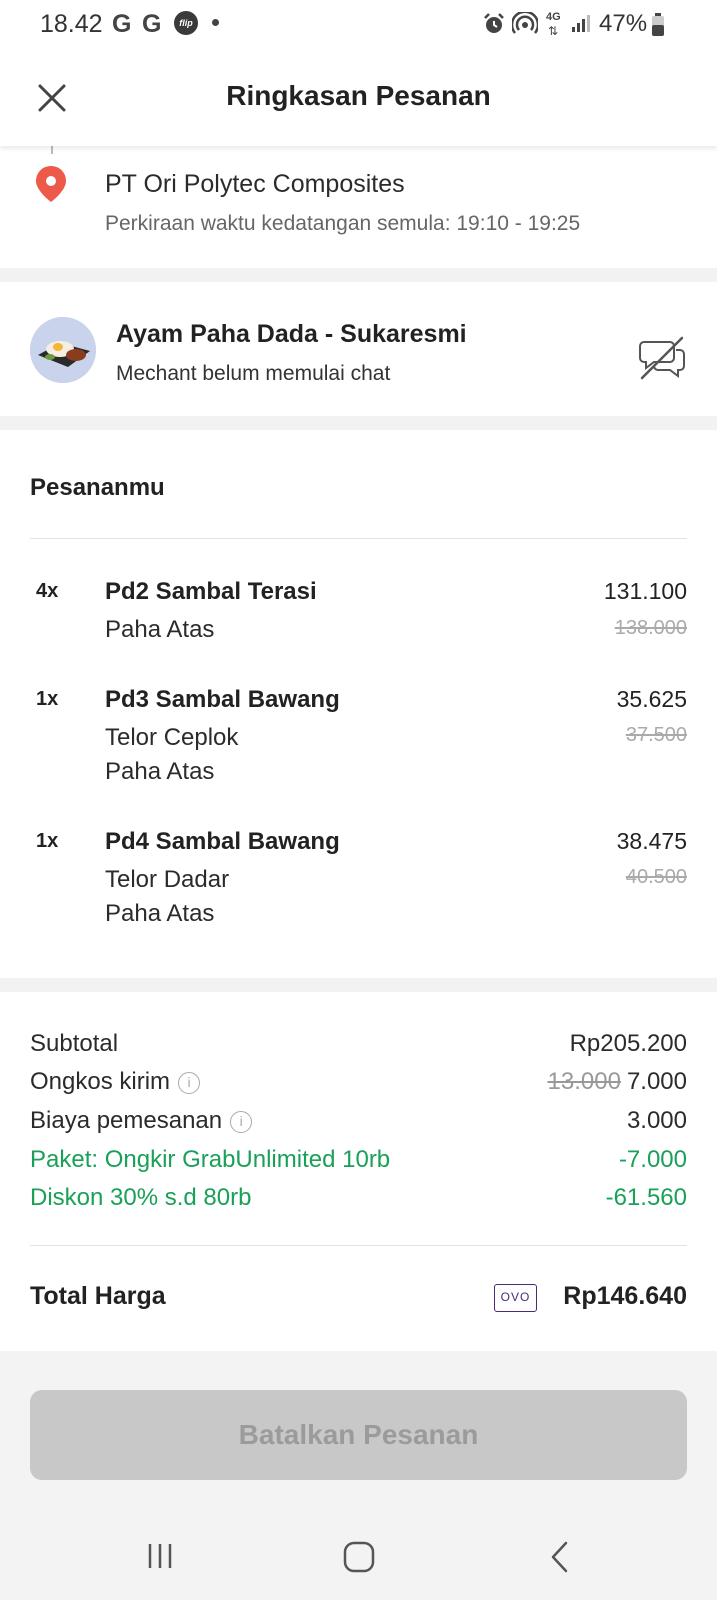 The width and height of the screenshot is (717, 1600). What do you see at coordinates (253, 373) in the screenshot?
I see `merchant-chat-status: Mechant belum memulai chat` at bounding box center [253, 373].